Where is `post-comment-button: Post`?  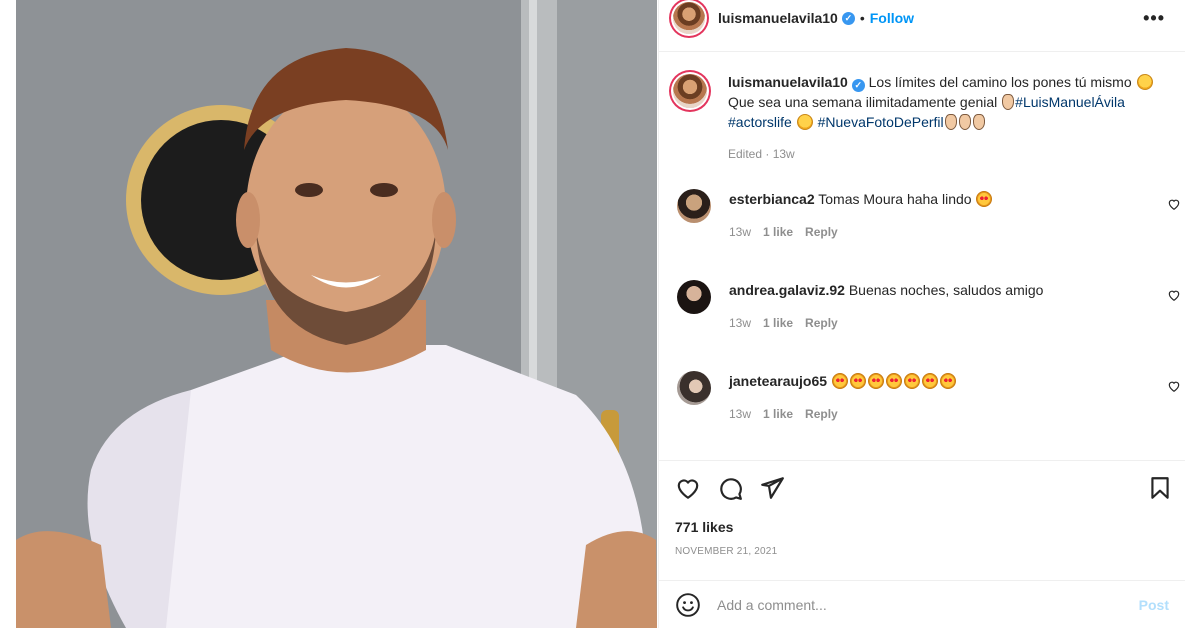
post-comment-button: Post is located at coordinates (1154, 605).